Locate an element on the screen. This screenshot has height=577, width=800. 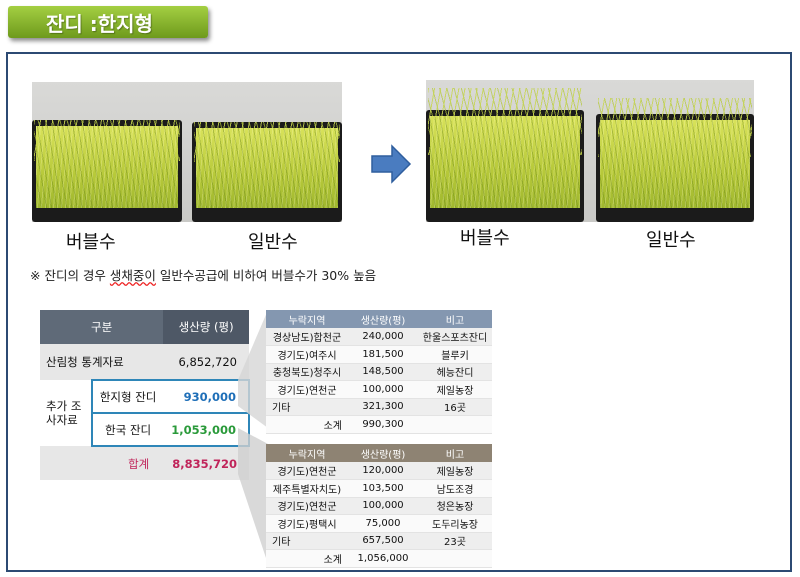
cell-production: 321,300 is located at coordinates (383, 407).